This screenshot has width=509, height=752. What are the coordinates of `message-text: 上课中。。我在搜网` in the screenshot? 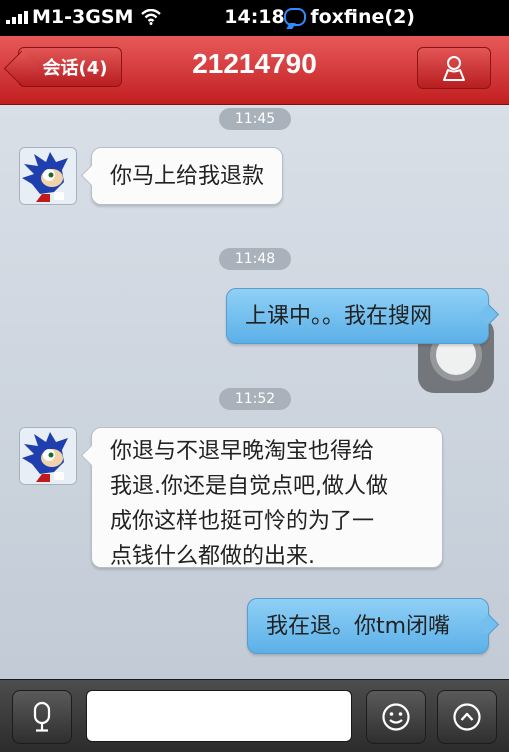 It's located at (339, 316).